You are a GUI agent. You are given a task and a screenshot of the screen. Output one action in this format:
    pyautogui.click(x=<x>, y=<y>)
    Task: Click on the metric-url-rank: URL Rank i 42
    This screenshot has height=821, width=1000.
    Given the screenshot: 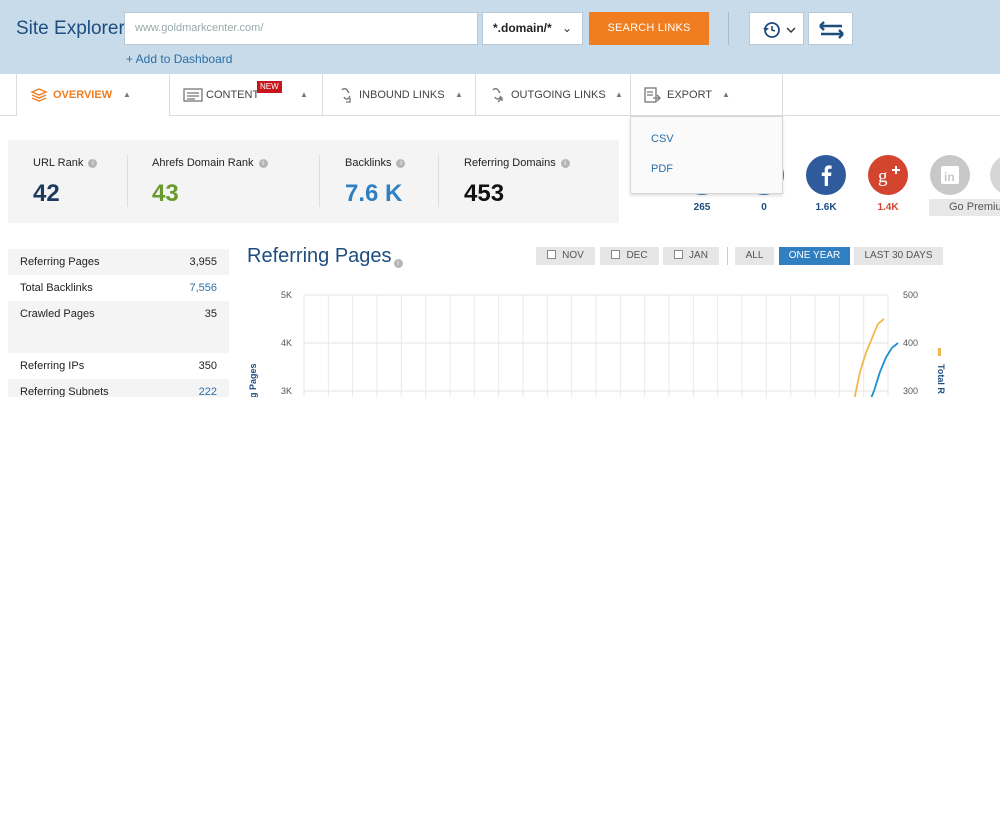 What is the action you would take?
    pyautogui.click(x=67, y=181)
    